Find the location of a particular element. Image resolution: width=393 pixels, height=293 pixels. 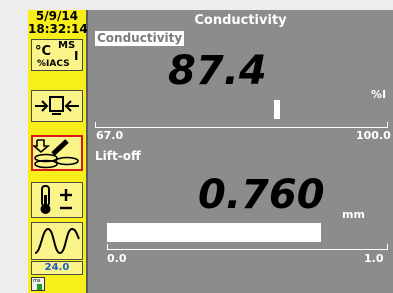

liftoff-label: Lift-off is located at coordinates (118, 156).